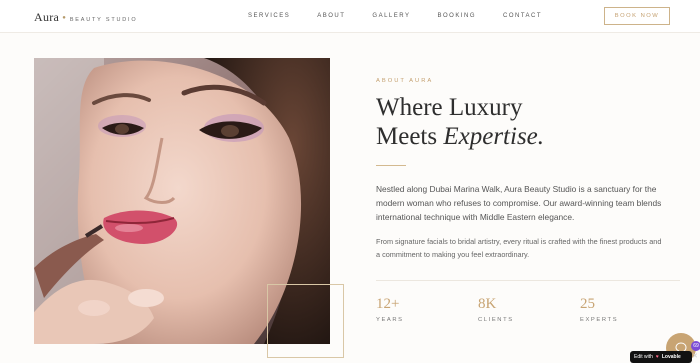 The image size is (700, 363). What do you see at coordinates (657, 357) in the screenshot?
I see `heart-logo-icon: ♥` at bounding box center [657, 357].